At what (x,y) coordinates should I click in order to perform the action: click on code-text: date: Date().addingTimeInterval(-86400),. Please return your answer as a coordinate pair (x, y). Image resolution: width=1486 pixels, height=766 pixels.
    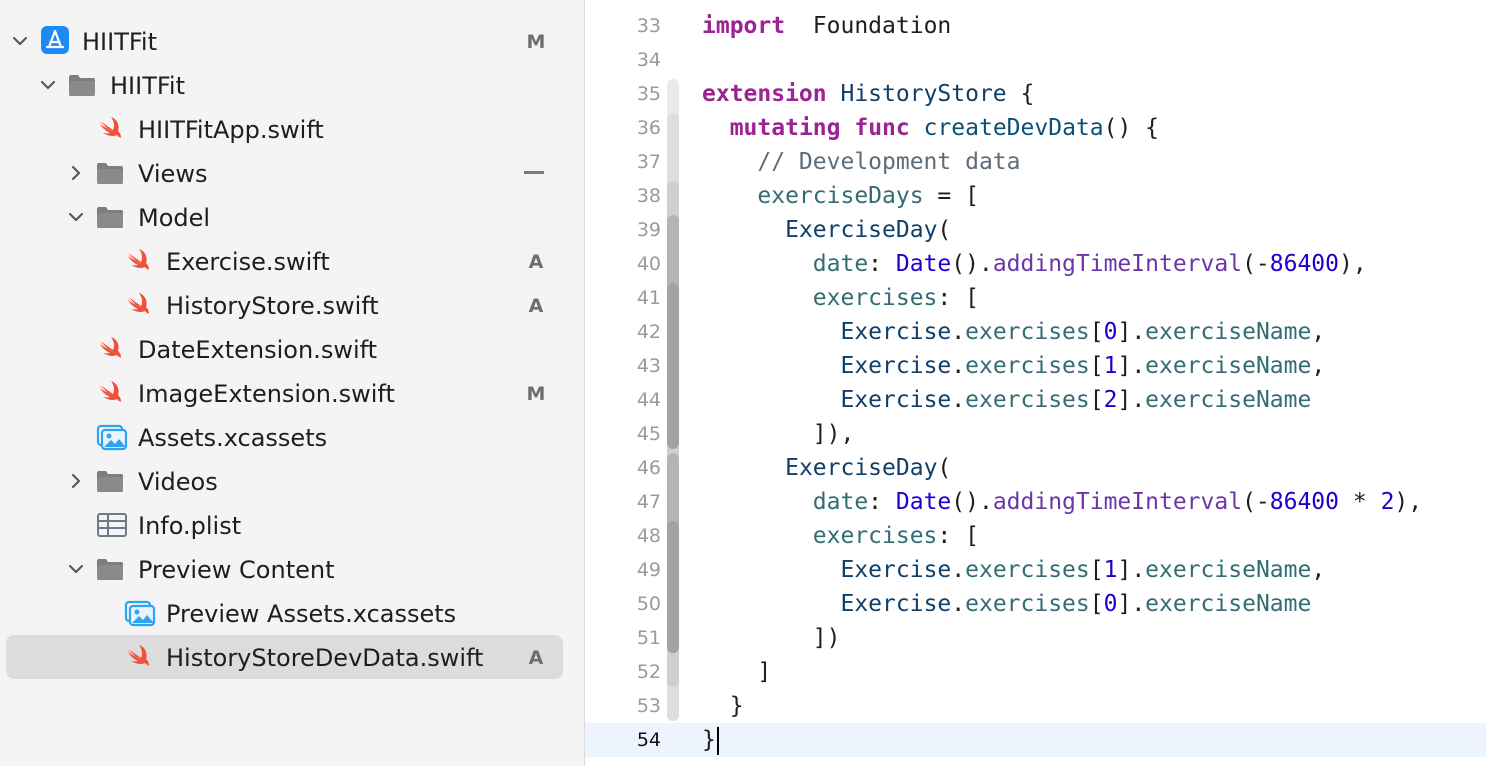
    Looking at the image, I should click on (1034, 264).